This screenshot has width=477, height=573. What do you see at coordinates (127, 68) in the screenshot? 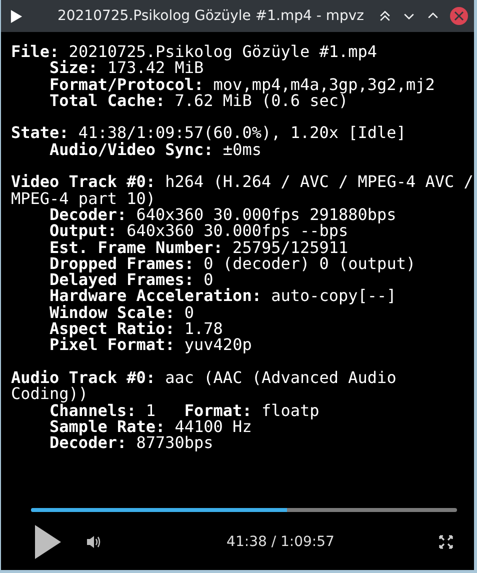
I see `stat-line: Size: 173.42 MiB` at bounding box center [127, 68].